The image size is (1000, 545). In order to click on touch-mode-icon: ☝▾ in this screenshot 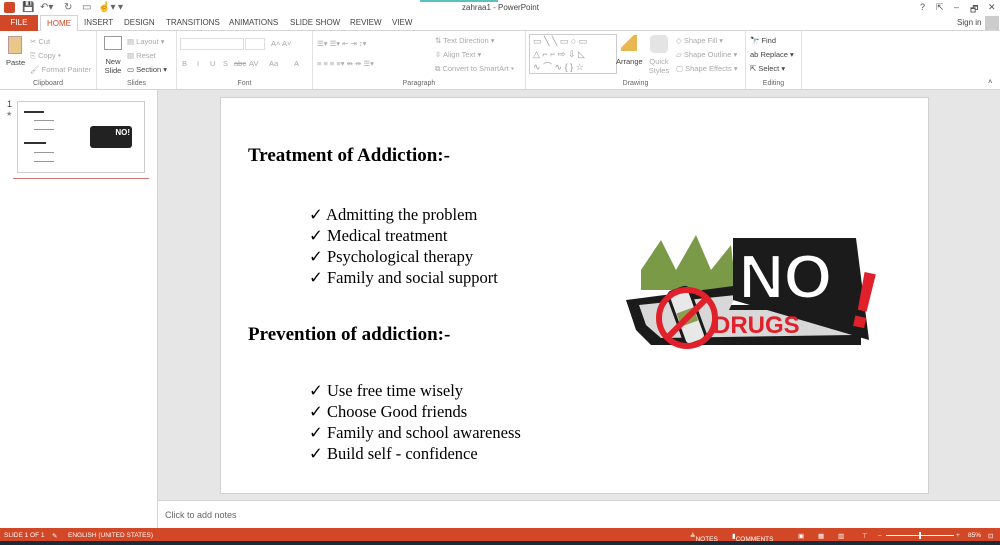, I will do `click(106, 7)`.